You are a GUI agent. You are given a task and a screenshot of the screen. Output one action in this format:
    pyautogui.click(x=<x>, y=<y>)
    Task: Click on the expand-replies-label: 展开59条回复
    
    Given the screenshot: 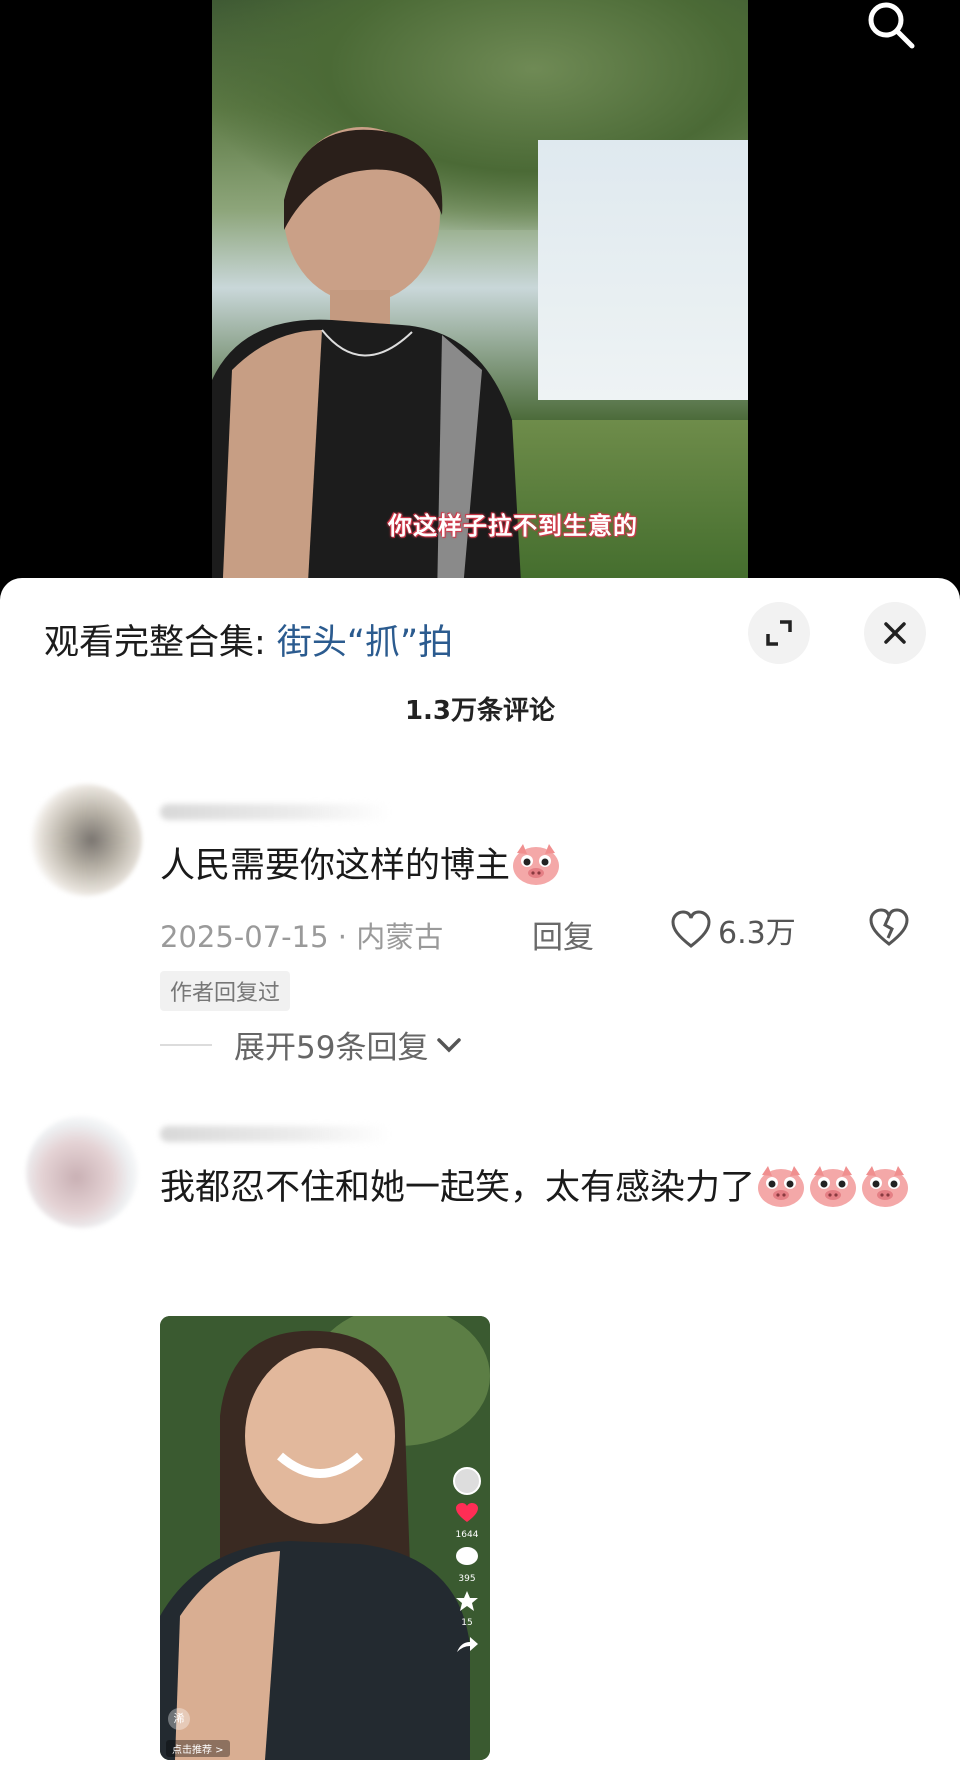 What is the action you would take?
    pyautogui.click(x=331, y=1048)
    